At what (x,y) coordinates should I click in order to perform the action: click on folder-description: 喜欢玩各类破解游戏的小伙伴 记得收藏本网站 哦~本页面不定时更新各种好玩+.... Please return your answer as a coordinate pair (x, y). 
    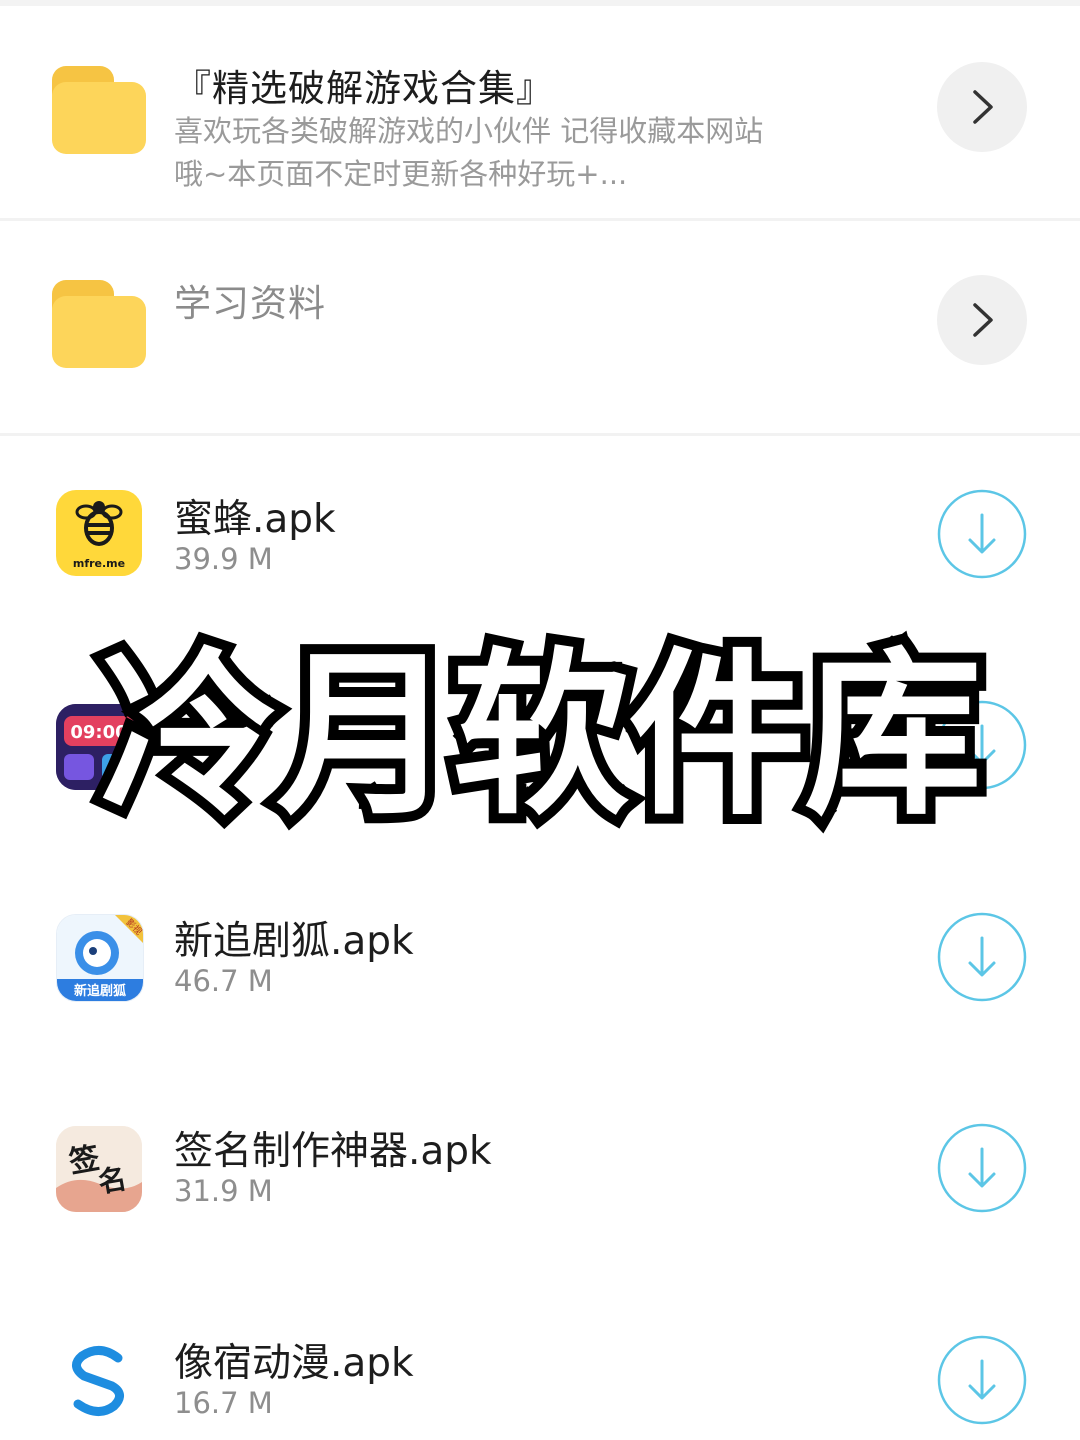
    Looking at the image, I should click on (469, 152).